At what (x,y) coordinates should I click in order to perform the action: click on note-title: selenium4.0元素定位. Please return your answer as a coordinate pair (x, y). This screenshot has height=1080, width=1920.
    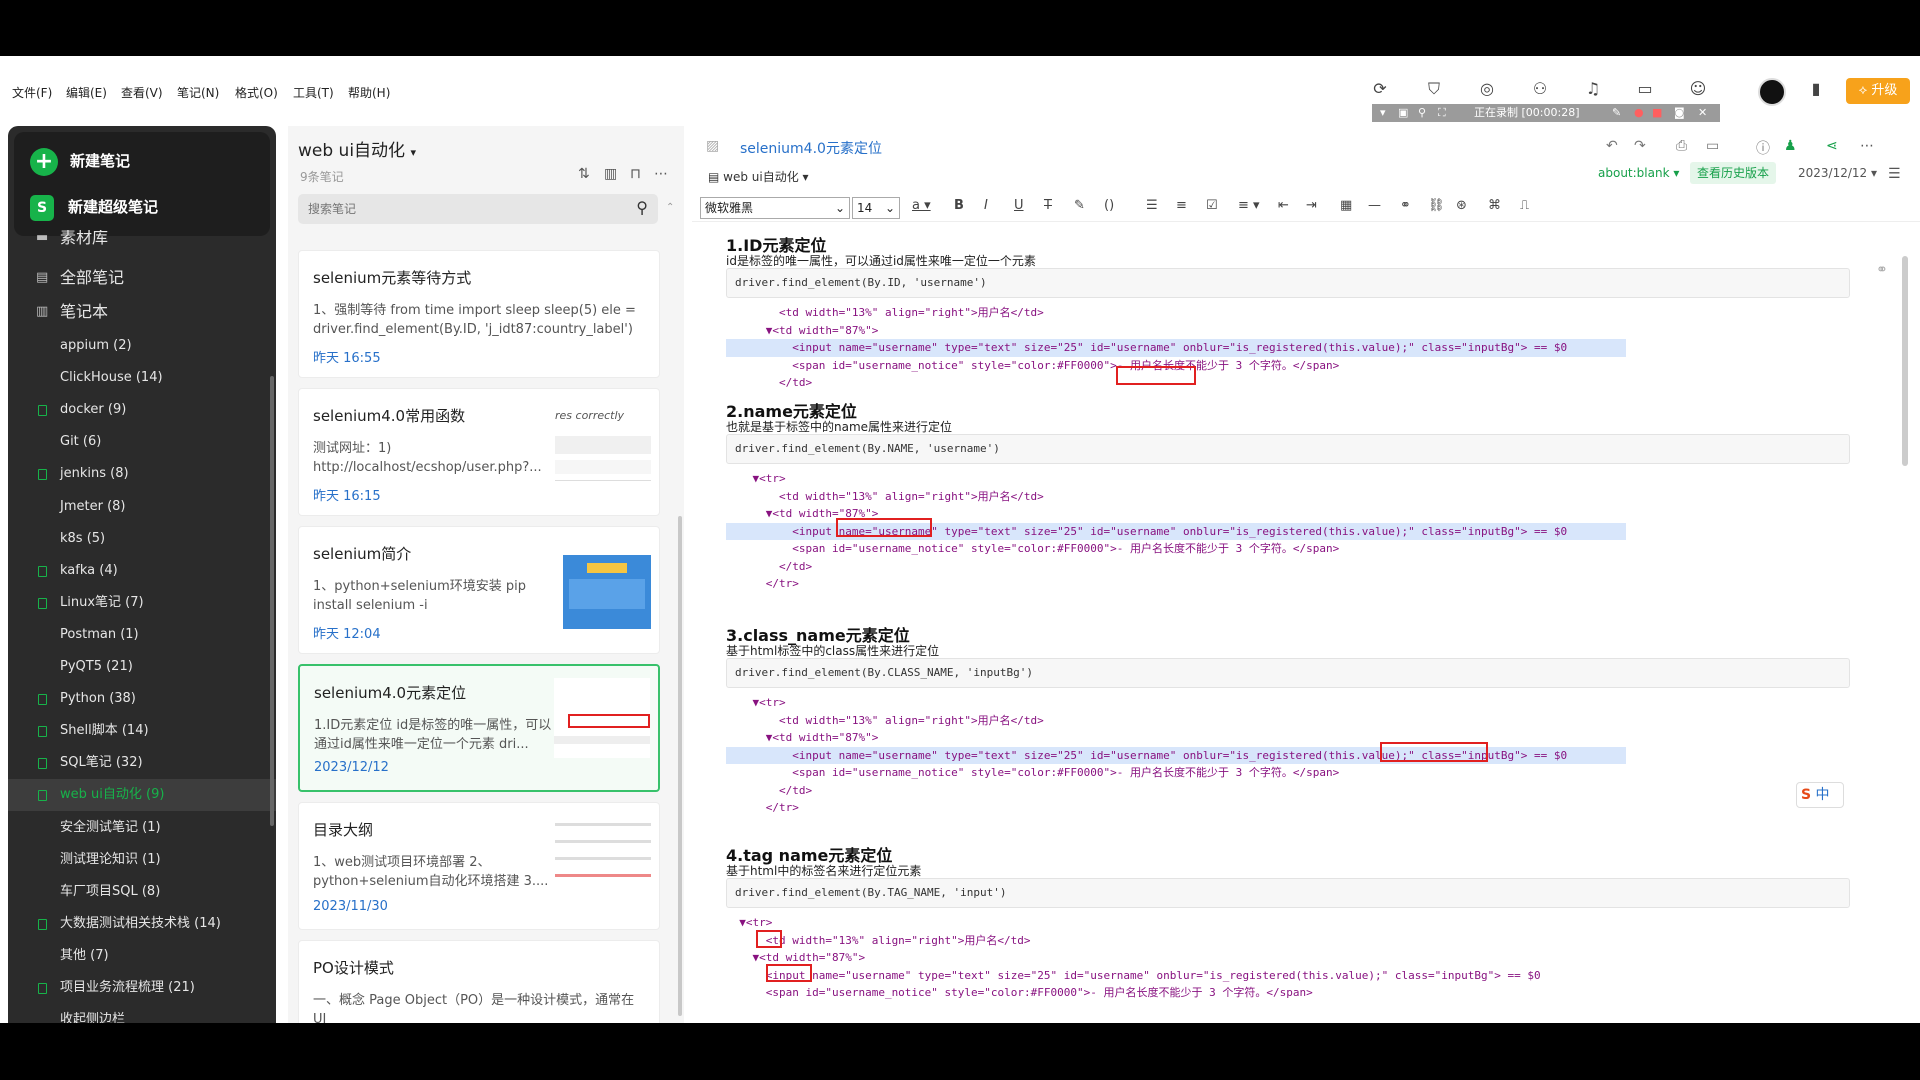
    Looking at the image, I should click on (811, 148).